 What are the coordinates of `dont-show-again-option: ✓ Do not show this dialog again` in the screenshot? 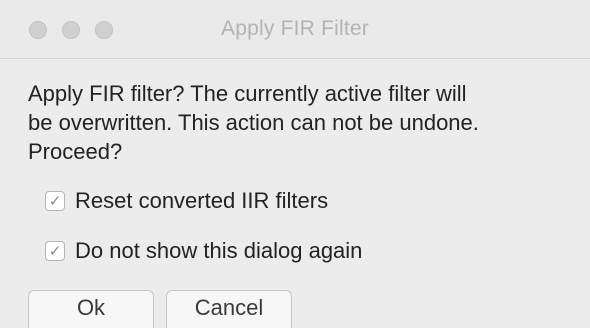 It's located at (203, 251).